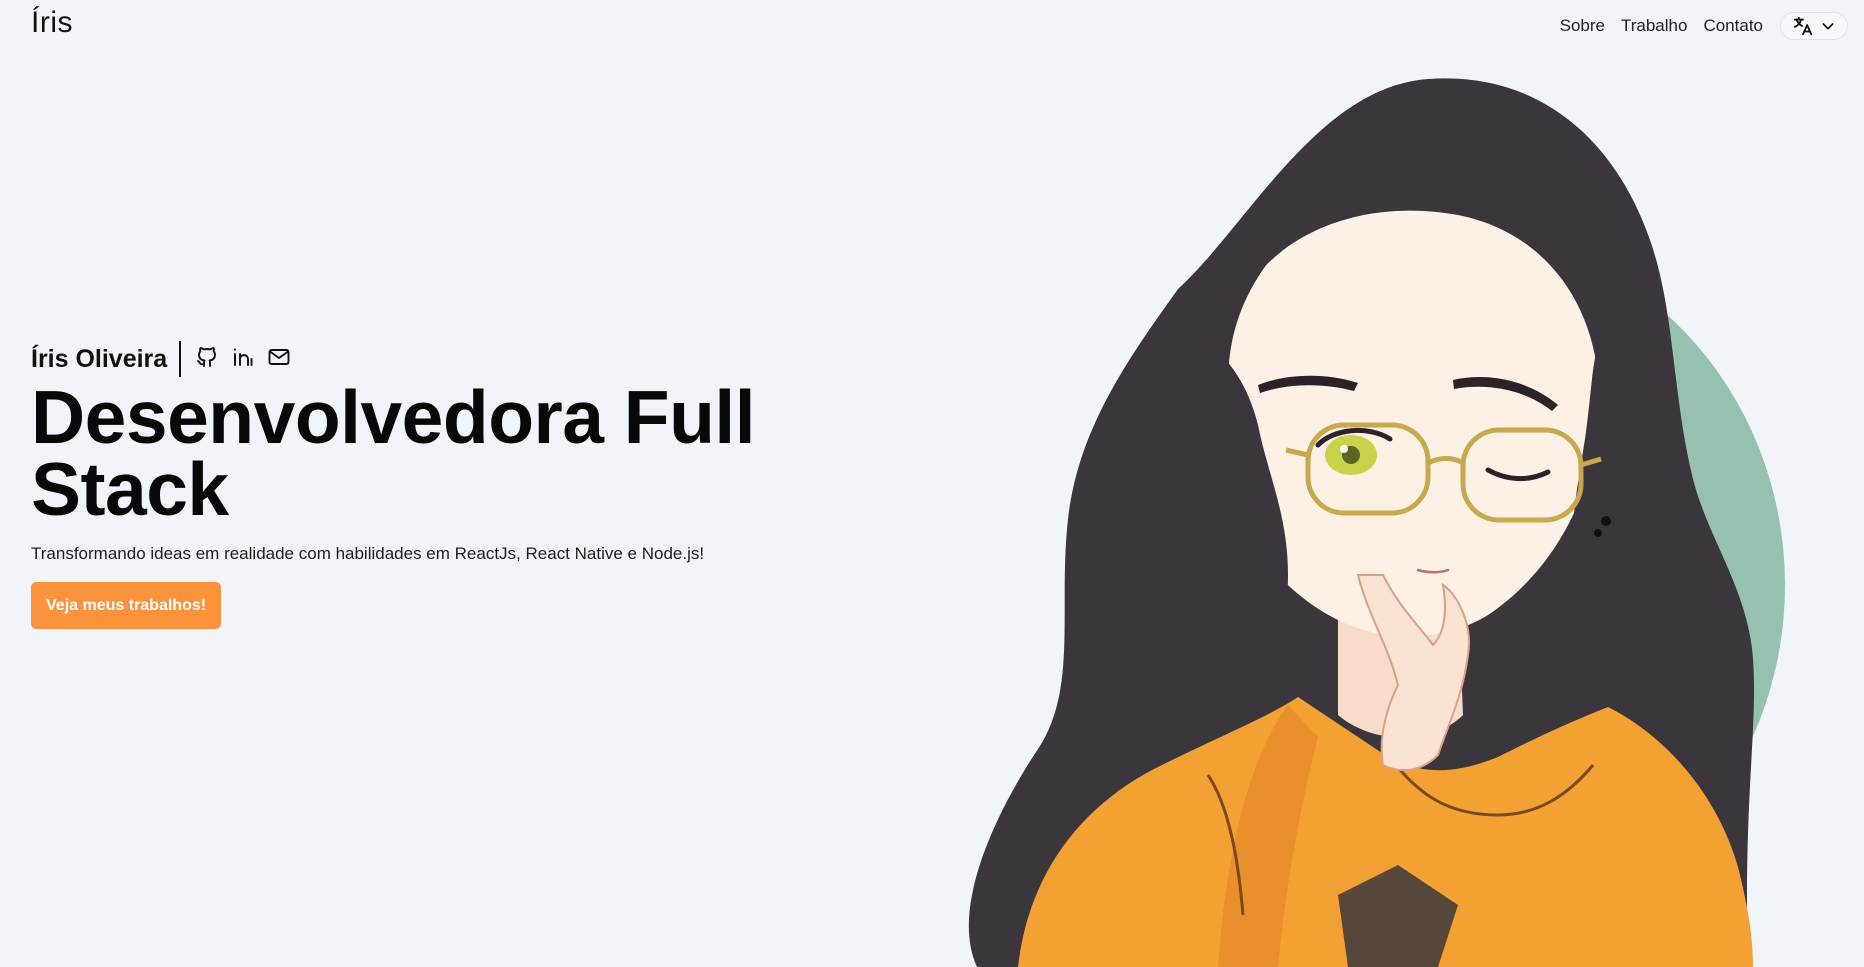 This screenshot has width=1864, height=967. I want to click on nav-link-contato: Contato, so click(1733, 26).